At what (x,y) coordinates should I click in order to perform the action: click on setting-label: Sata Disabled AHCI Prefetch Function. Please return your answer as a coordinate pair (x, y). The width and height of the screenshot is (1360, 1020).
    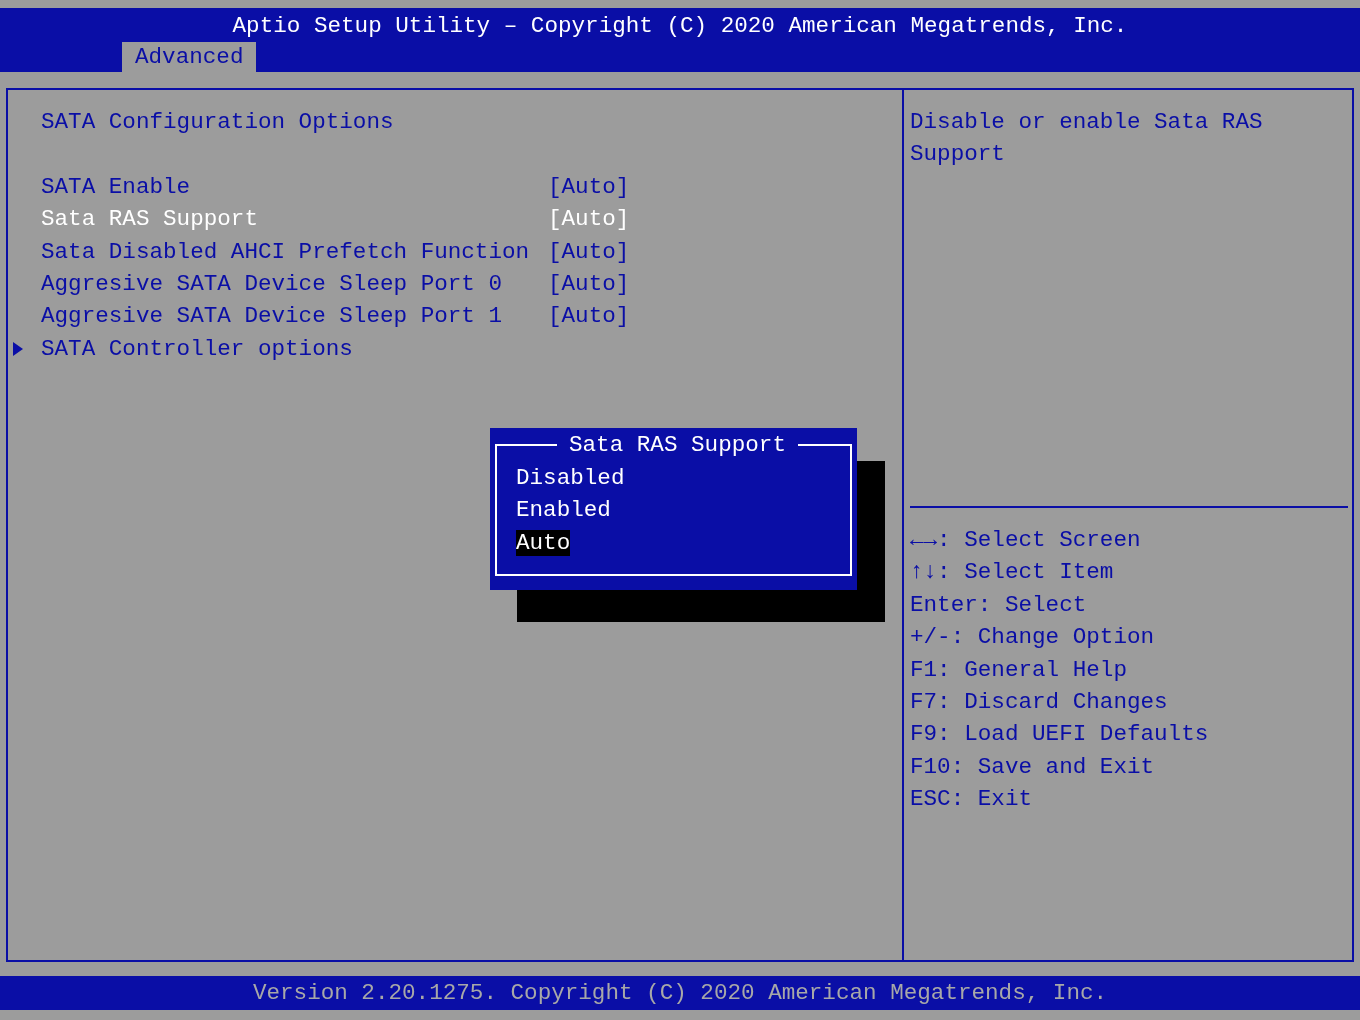
    Looking at the image, I should click on (294, 251).